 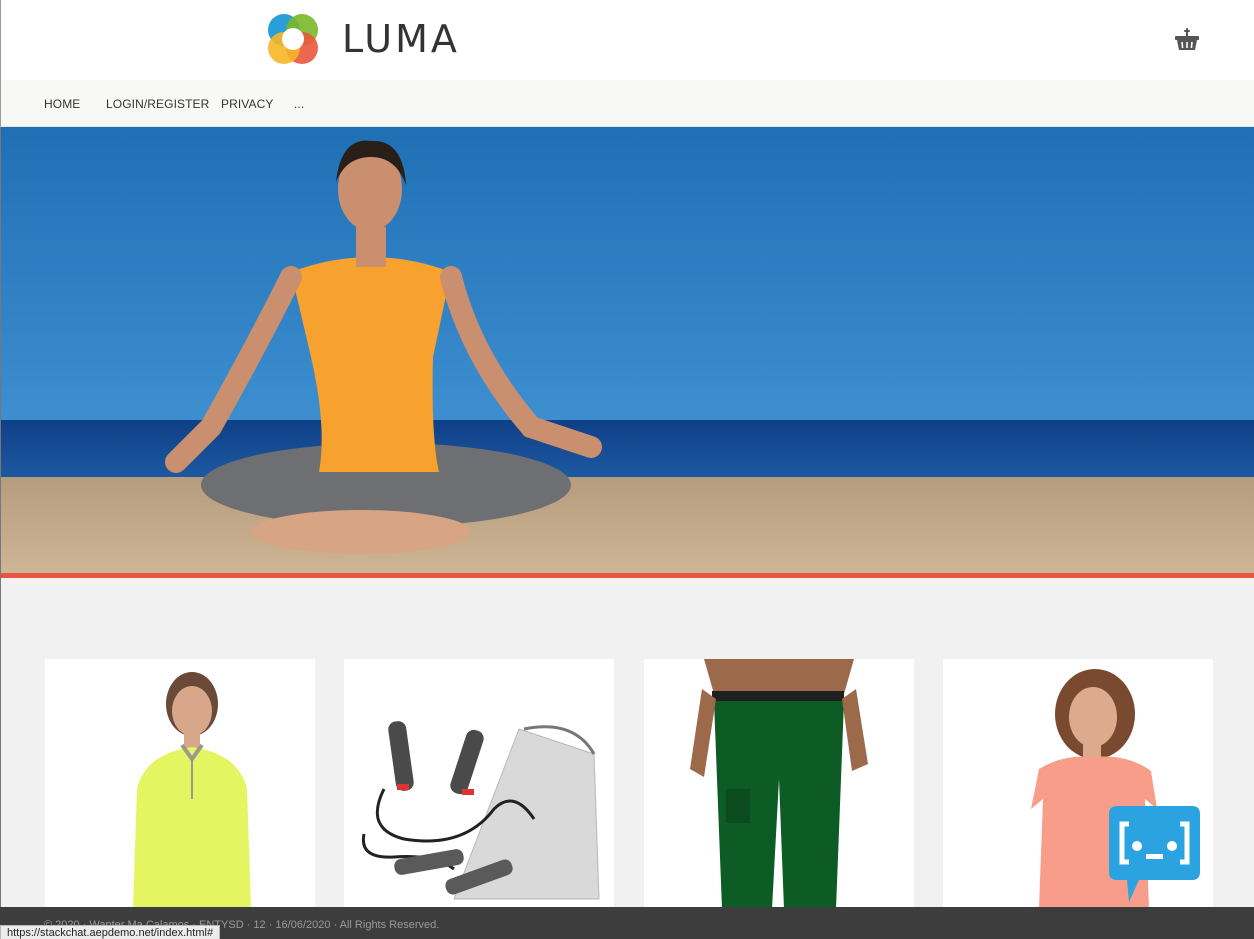 I want to click on man-green-pants-image, so click(x=779, y=784).